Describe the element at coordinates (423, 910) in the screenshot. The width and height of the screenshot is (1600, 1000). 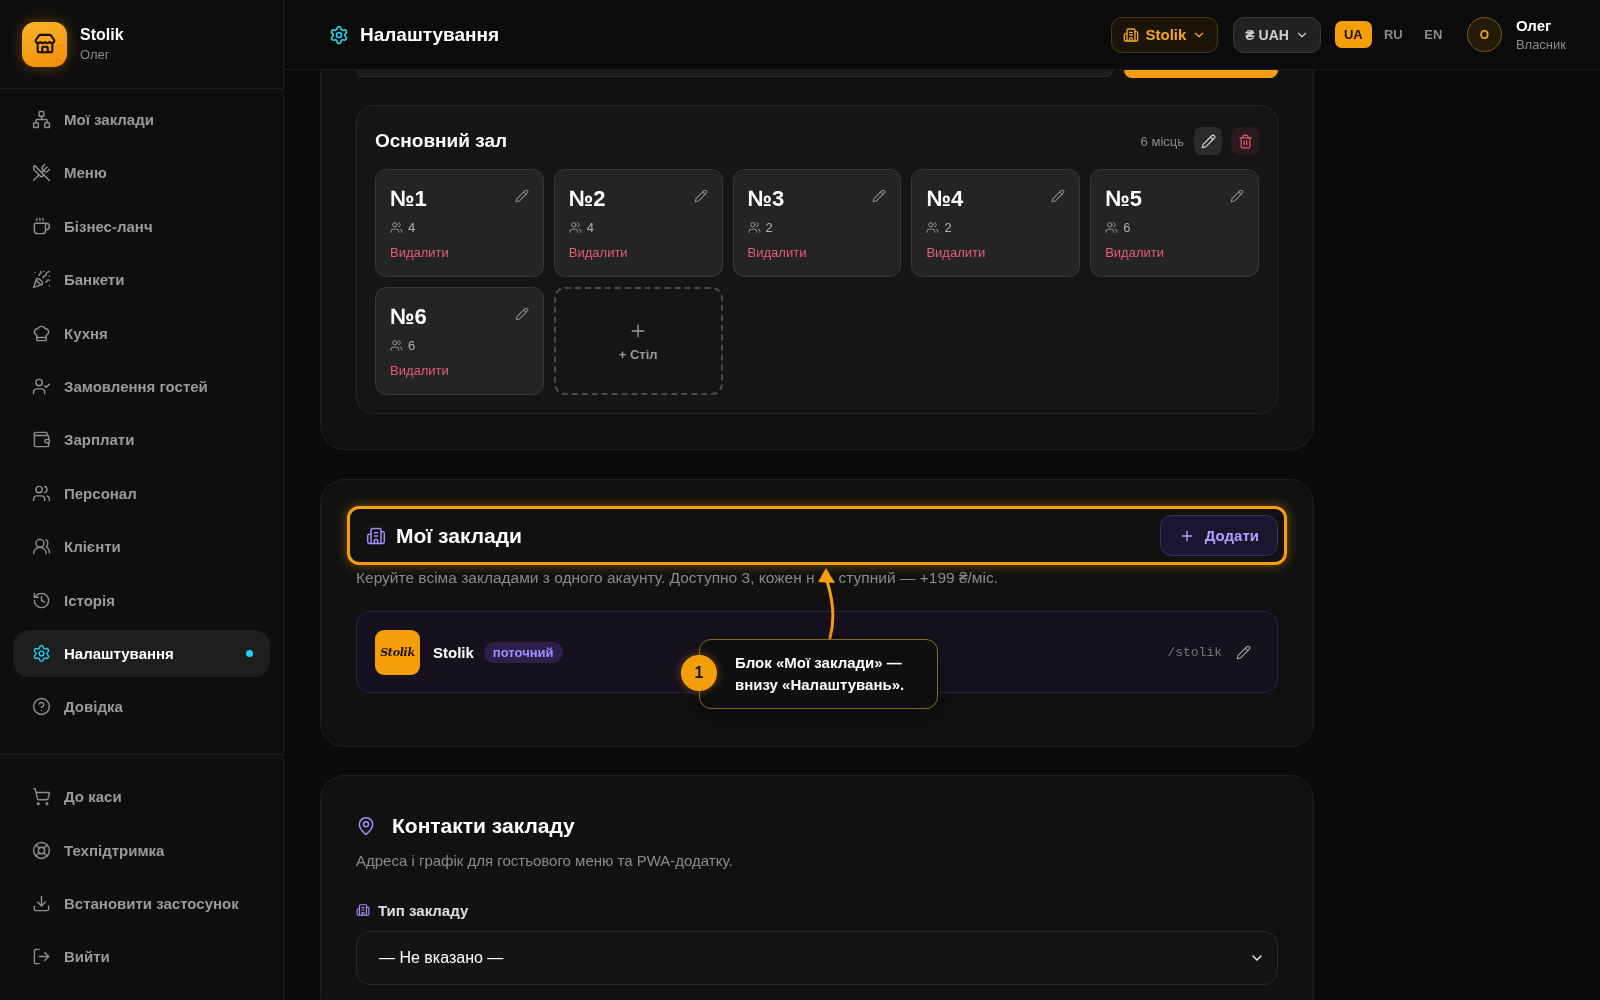
I see `field-label: Тип закладу` at that location.